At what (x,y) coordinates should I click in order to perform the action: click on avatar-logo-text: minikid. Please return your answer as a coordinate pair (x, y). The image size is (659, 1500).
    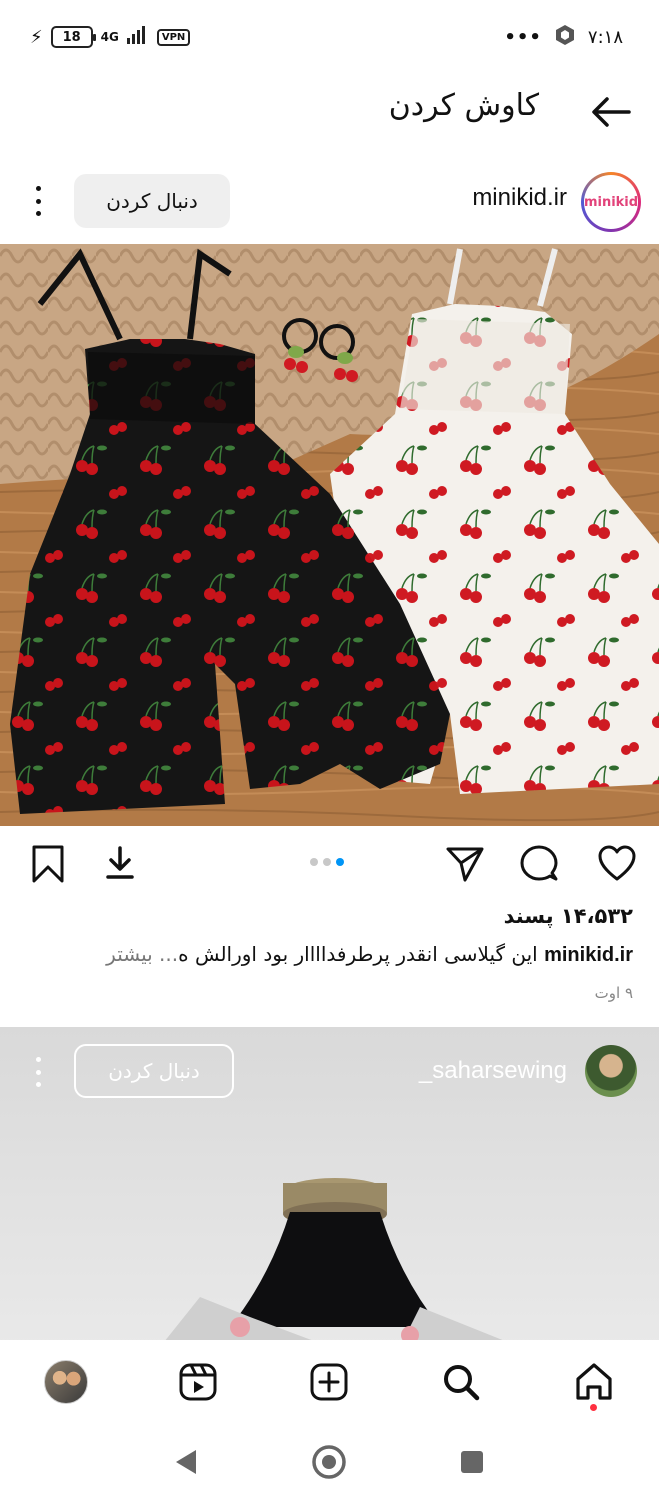
    Looking at the image, I should click on (611, 202).